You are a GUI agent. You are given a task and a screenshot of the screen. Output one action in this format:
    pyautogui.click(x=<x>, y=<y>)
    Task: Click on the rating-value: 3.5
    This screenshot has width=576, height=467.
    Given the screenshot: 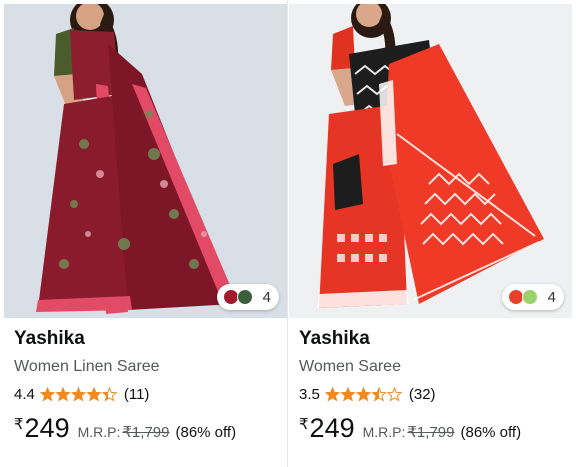 What is the action you would take?
    pyautogui.click(x=309, y=394)
    